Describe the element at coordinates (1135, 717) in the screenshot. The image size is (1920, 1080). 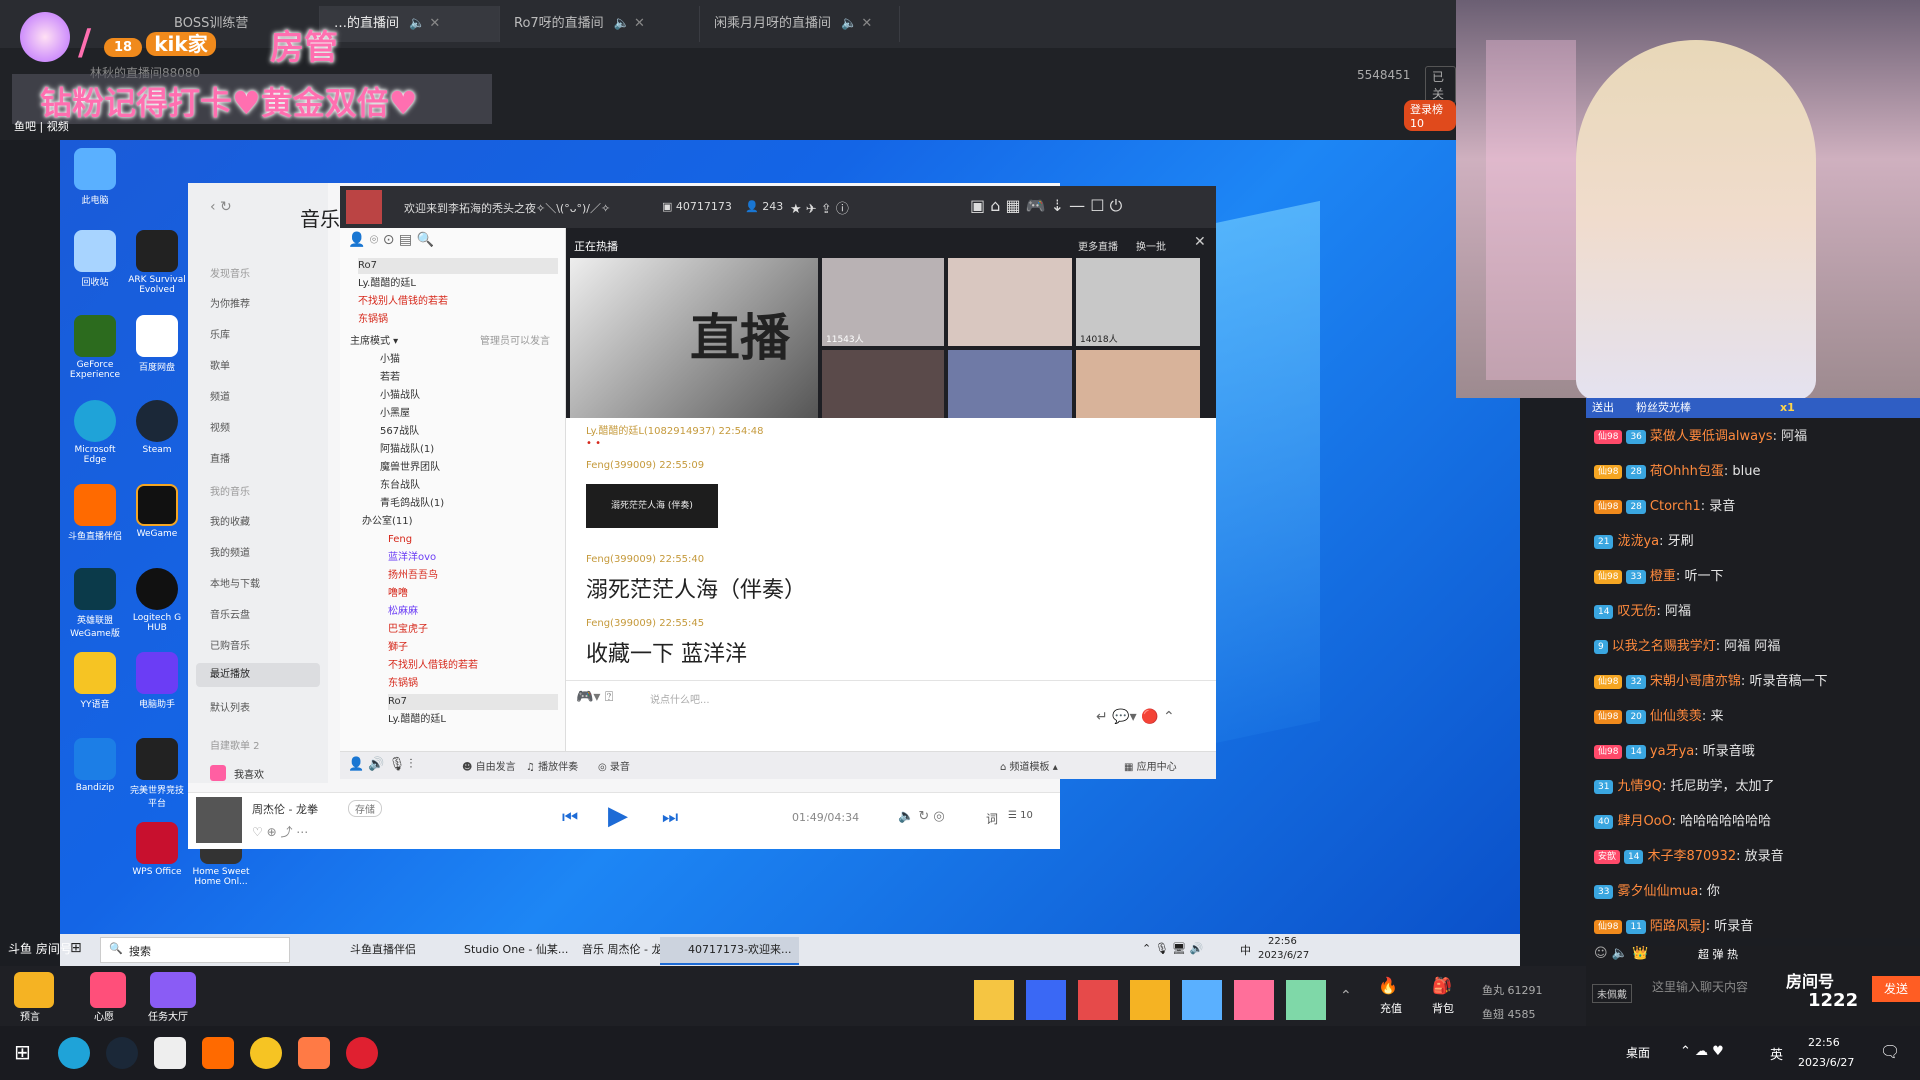
I see `send-controls: ↵ 💬▾ 🔴 ⌃` at that location.